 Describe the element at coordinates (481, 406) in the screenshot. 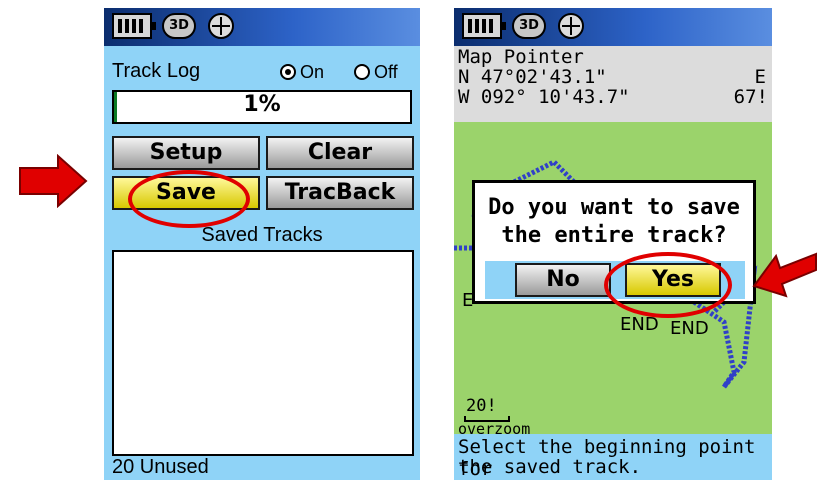

I see `scale-value: 20!` at that location.